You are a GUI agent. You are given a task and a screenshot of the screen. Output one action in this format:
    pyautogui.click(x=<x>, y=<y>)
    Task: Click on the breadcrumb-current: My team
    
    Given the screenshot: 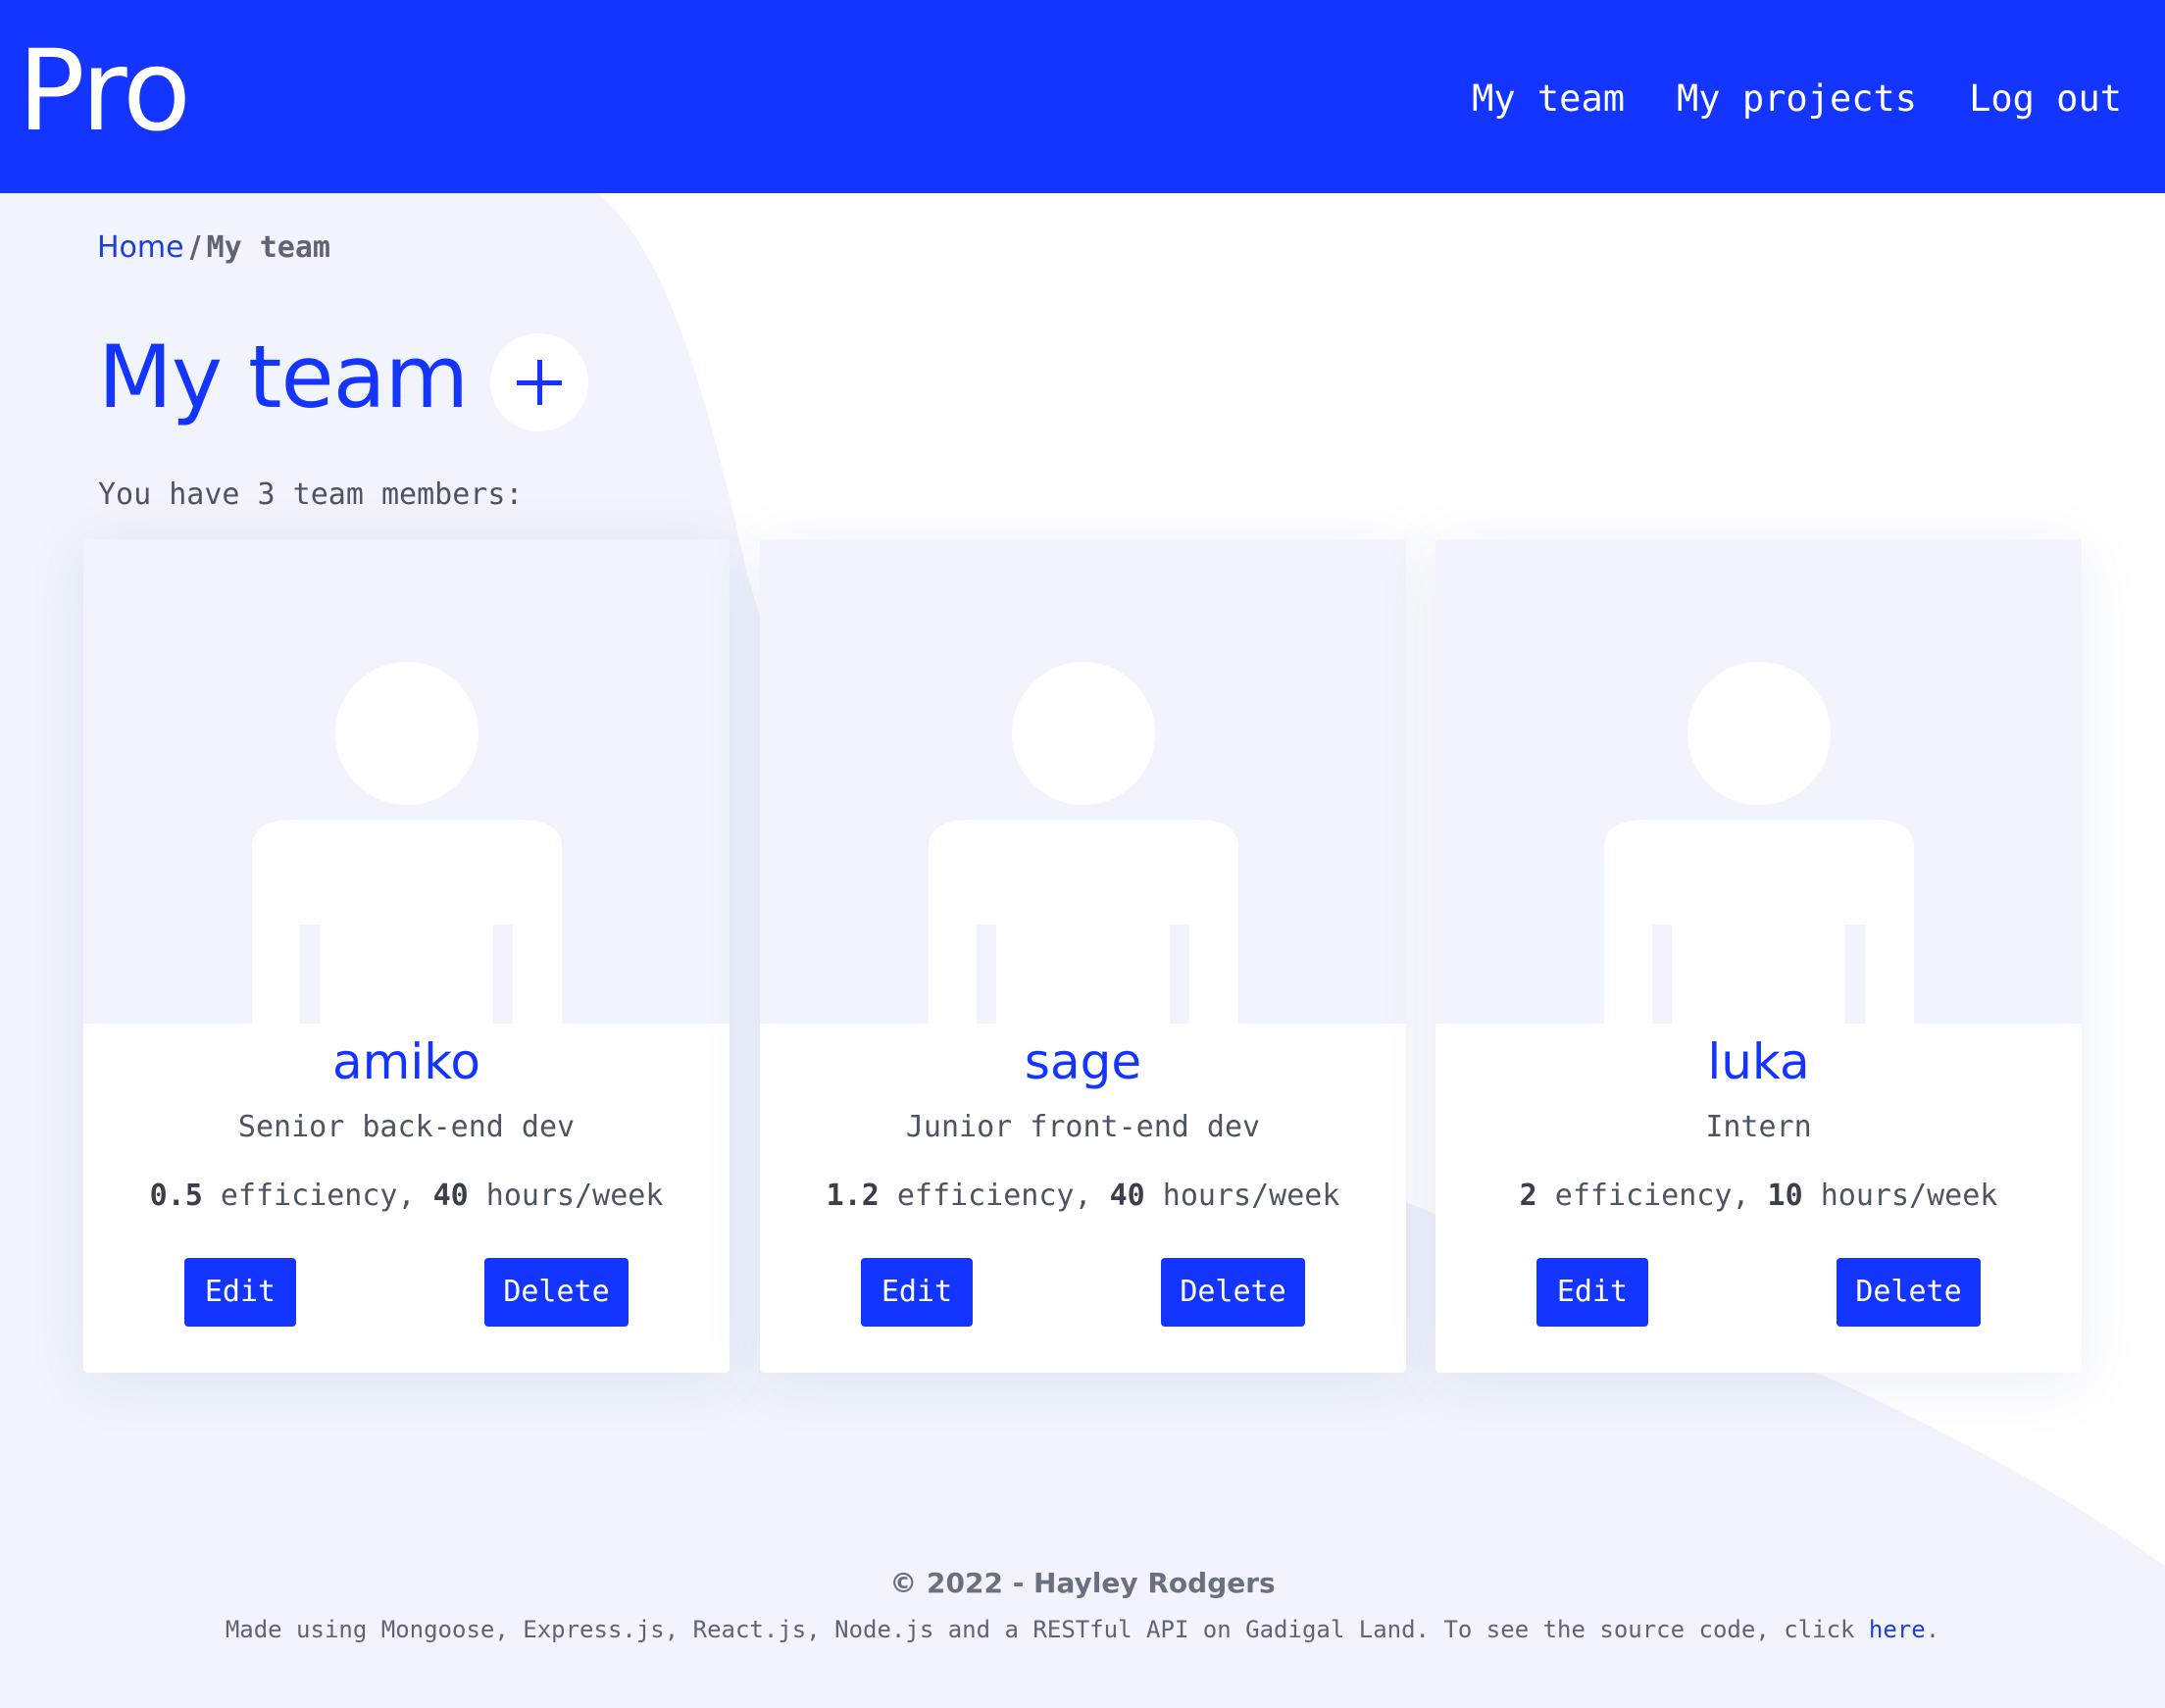 What is the action you would take?
    pyautogui.click(x=268, y=247)
    